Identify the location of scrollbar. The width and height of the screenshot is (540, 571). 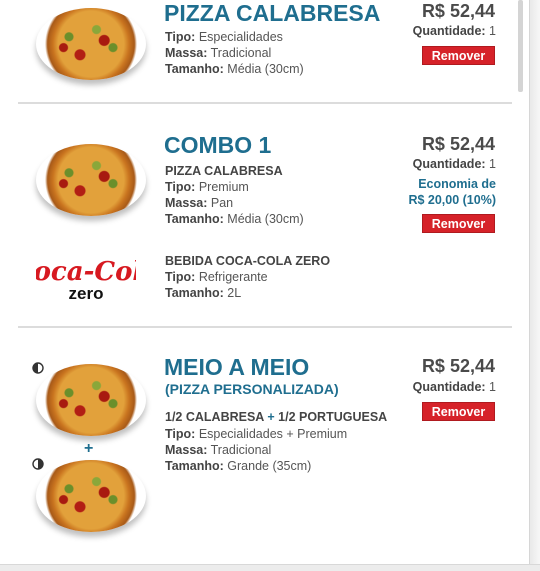
(520, 46).